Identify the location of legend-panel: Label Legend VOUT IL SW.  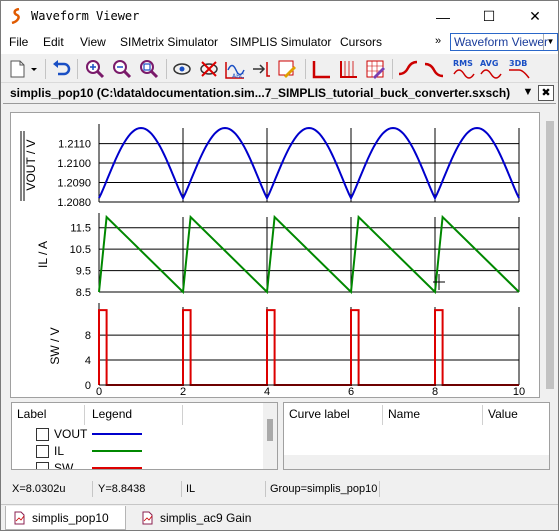
(144, 436).